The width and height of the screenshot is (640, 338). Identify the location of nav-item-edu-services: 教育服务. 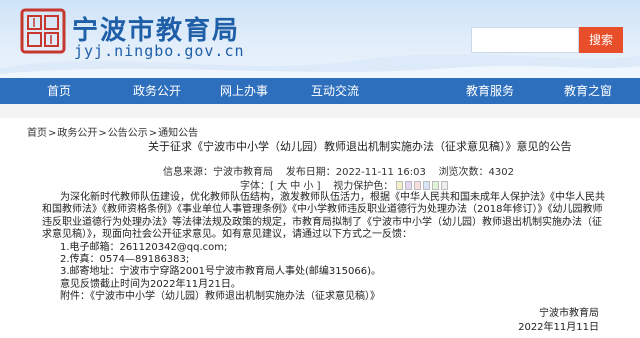
(490, 91).